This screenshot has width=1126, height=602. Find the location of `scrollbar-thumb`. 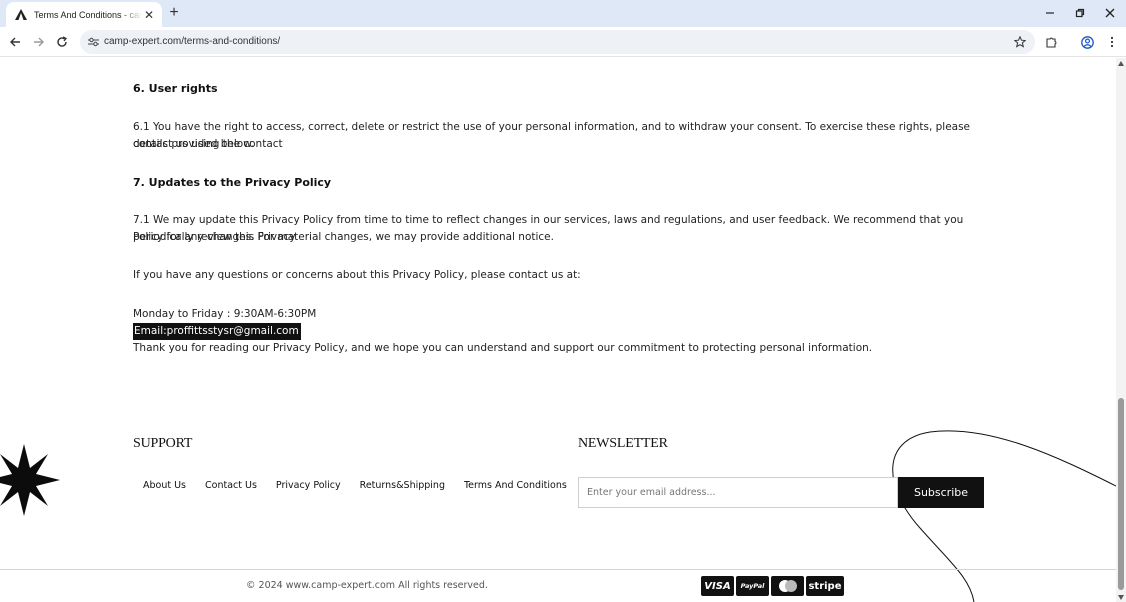

scrollbar-thumb is located at coordinates (1121, 494).